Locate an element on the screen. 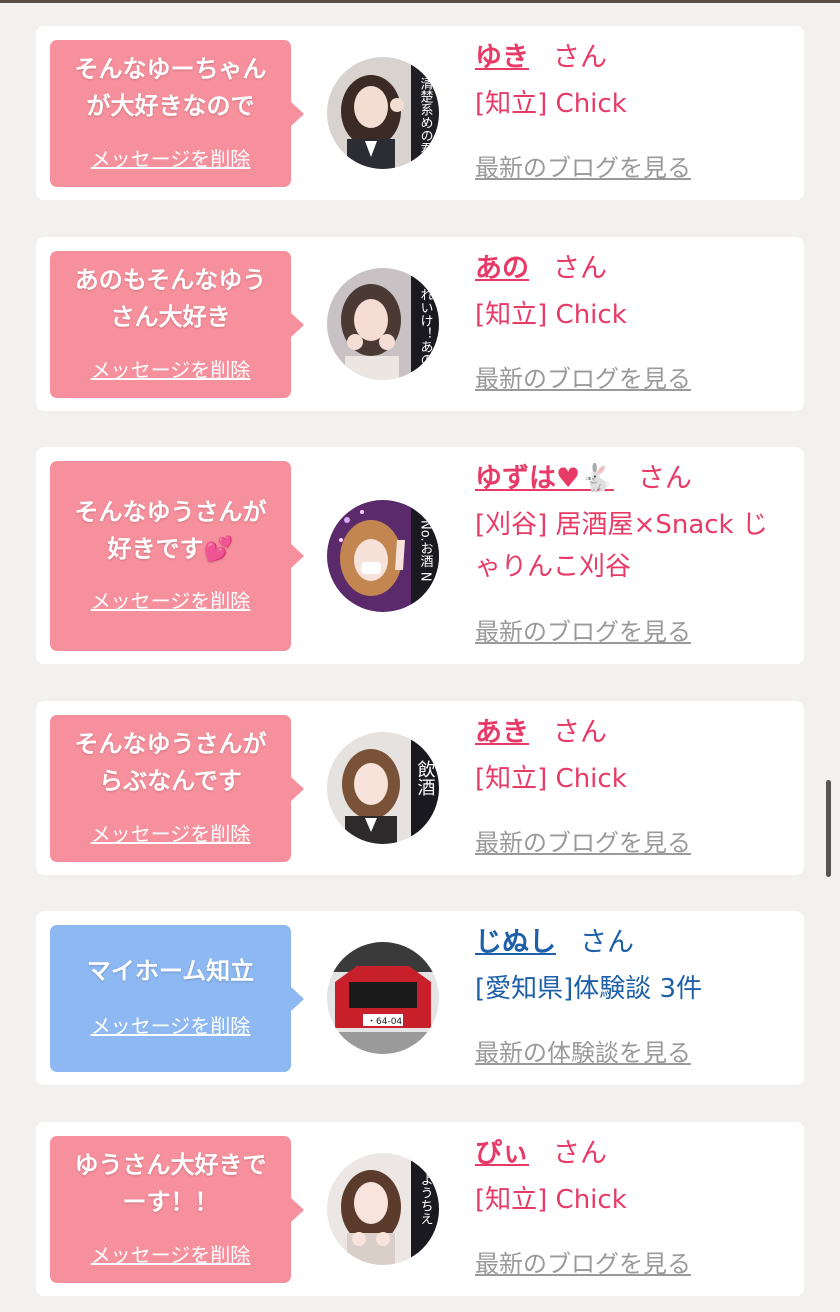 The image size is (840, 1312). user-info: ゆずは♥🐇 さん [刈谷] 居酒屋×Snack じゃりんこ刈谷 最新のブログを見る is located at coordinates (632, 554).